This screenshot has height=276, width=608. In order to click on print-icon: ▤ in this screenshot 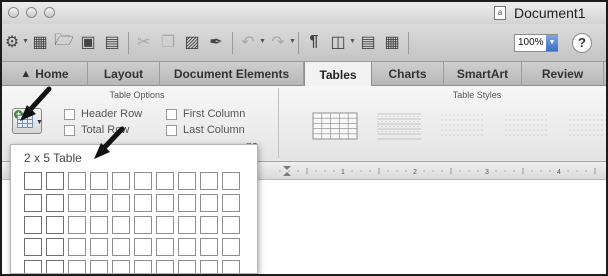, I will do `click(112, 42)`.